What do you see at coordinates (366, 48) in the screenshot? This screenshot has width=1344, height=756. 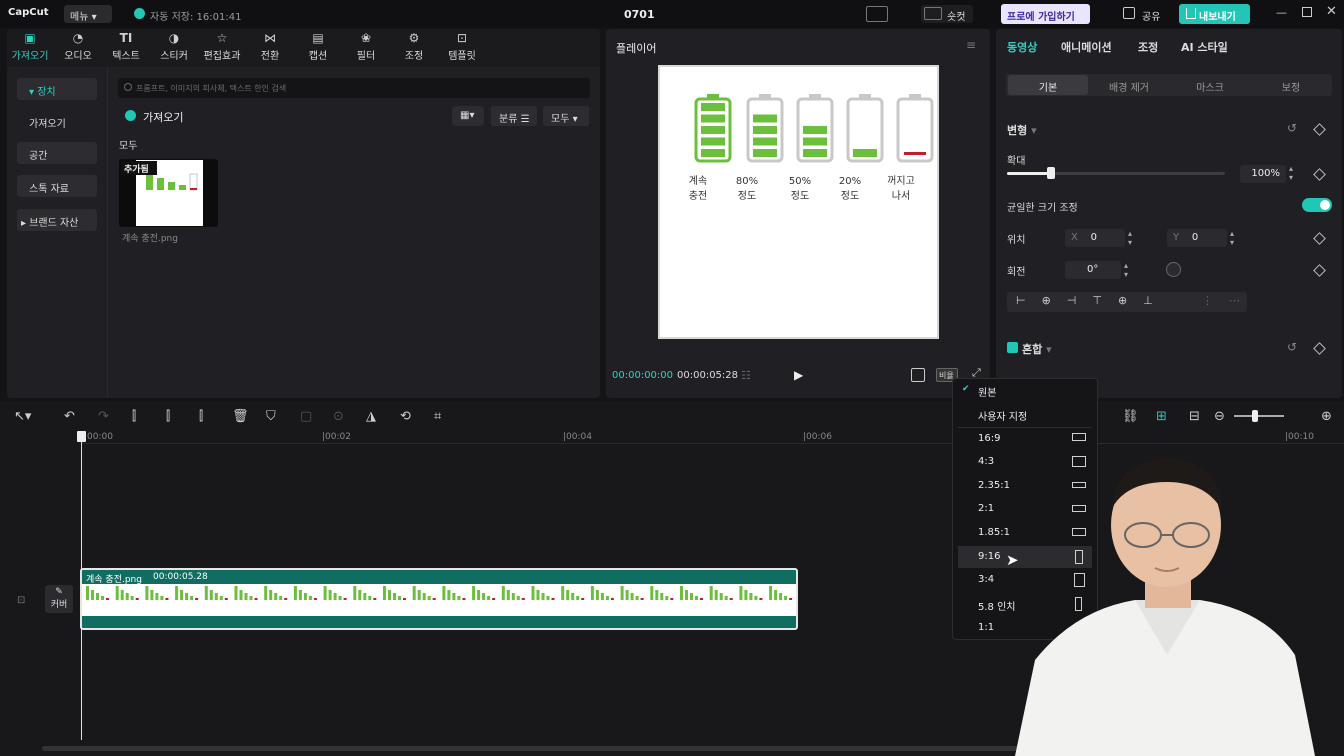 I see `tab-filter: ❀ 필터` at bounding box center [366, 48].